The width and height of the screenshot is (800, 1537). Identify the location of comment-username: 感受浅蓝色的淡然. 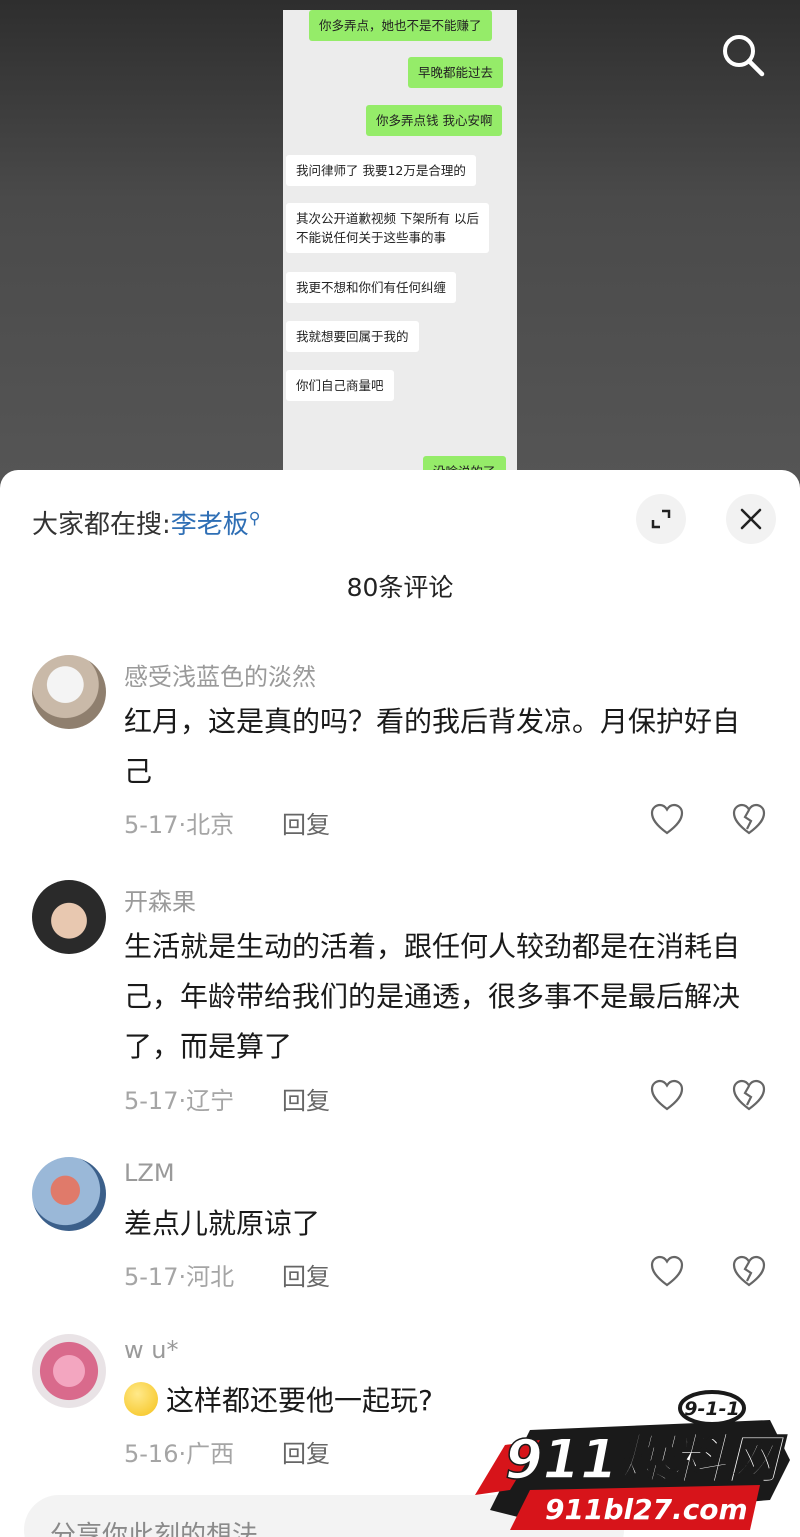
(220, 674).